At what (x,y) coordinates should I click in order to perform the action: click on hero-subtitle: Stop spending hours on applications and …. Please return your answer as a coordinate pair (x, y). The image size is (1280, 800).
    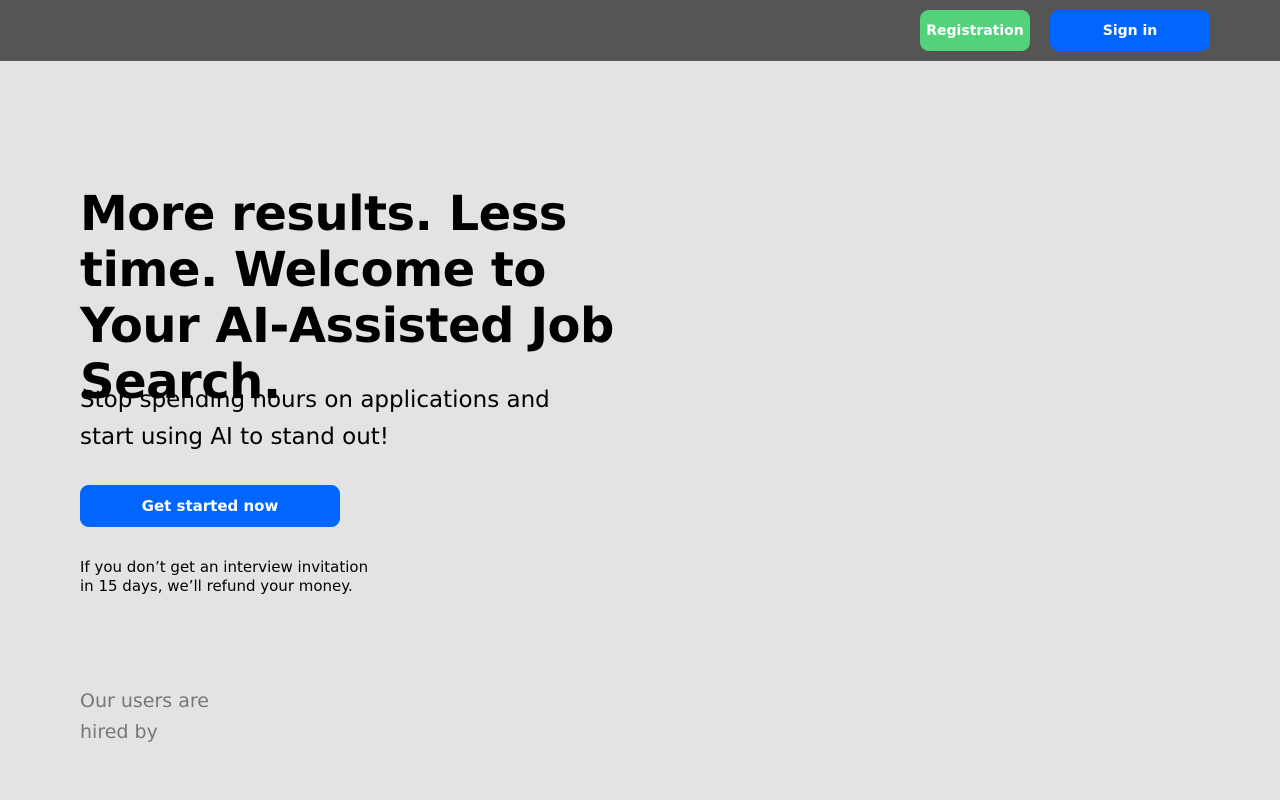
    Looking at the image, I should click on (315, 418).